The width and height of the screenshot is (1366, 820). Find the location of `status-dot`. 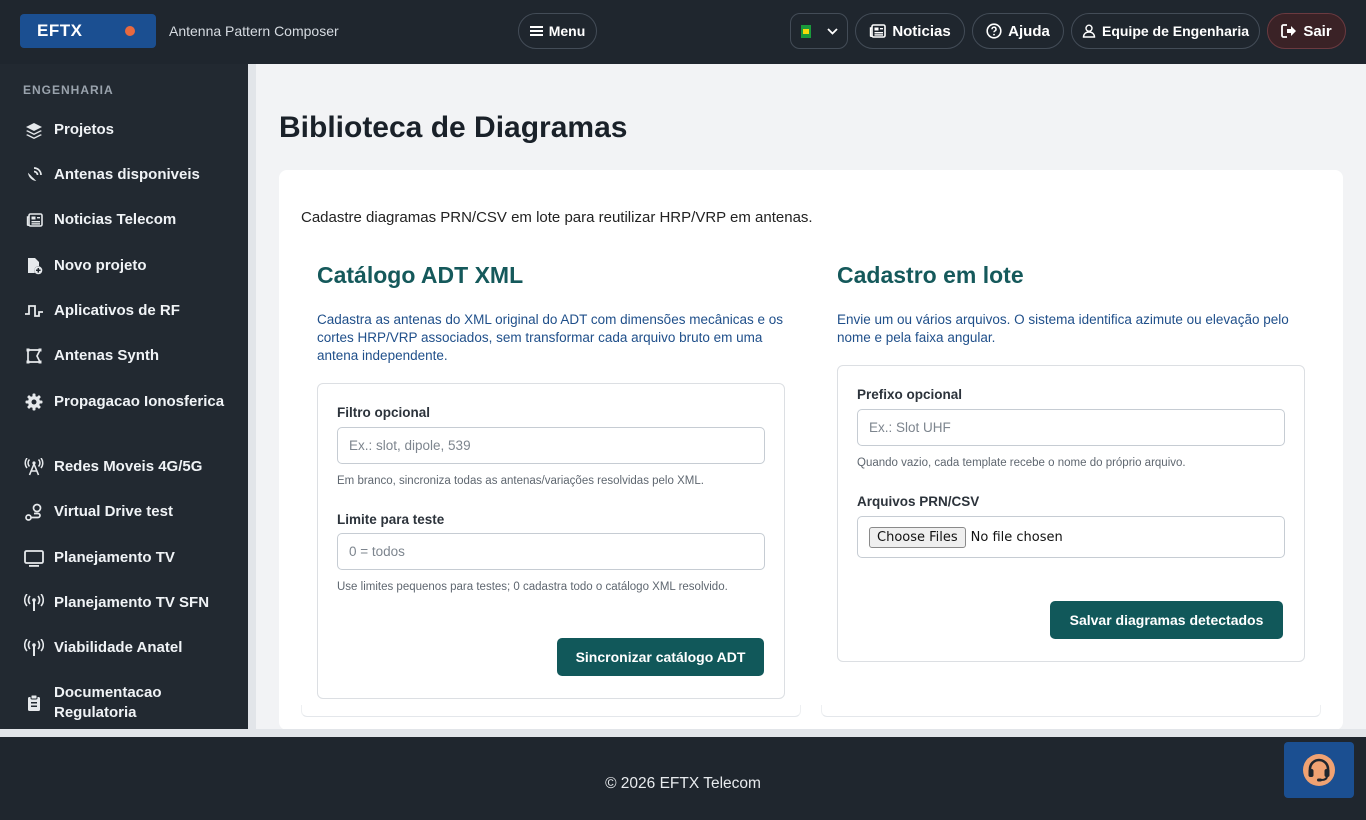

status-dot is located at coordinates (130, 31).